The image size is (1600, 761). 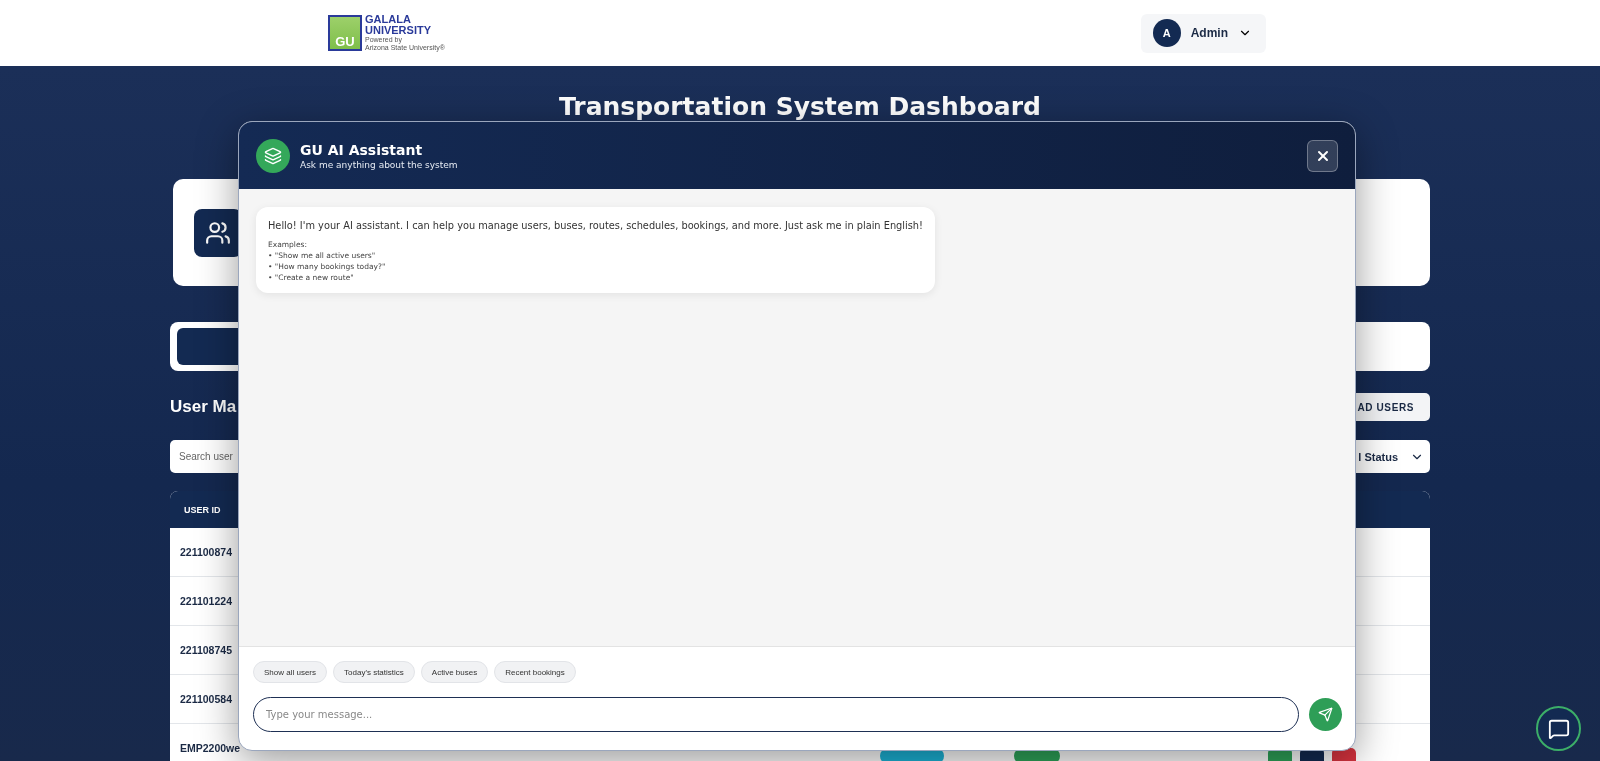 What do you see at coordinates (202, 509) in the screenshot?
I see `column-header: USER ID` at bounding box center [202, 509].